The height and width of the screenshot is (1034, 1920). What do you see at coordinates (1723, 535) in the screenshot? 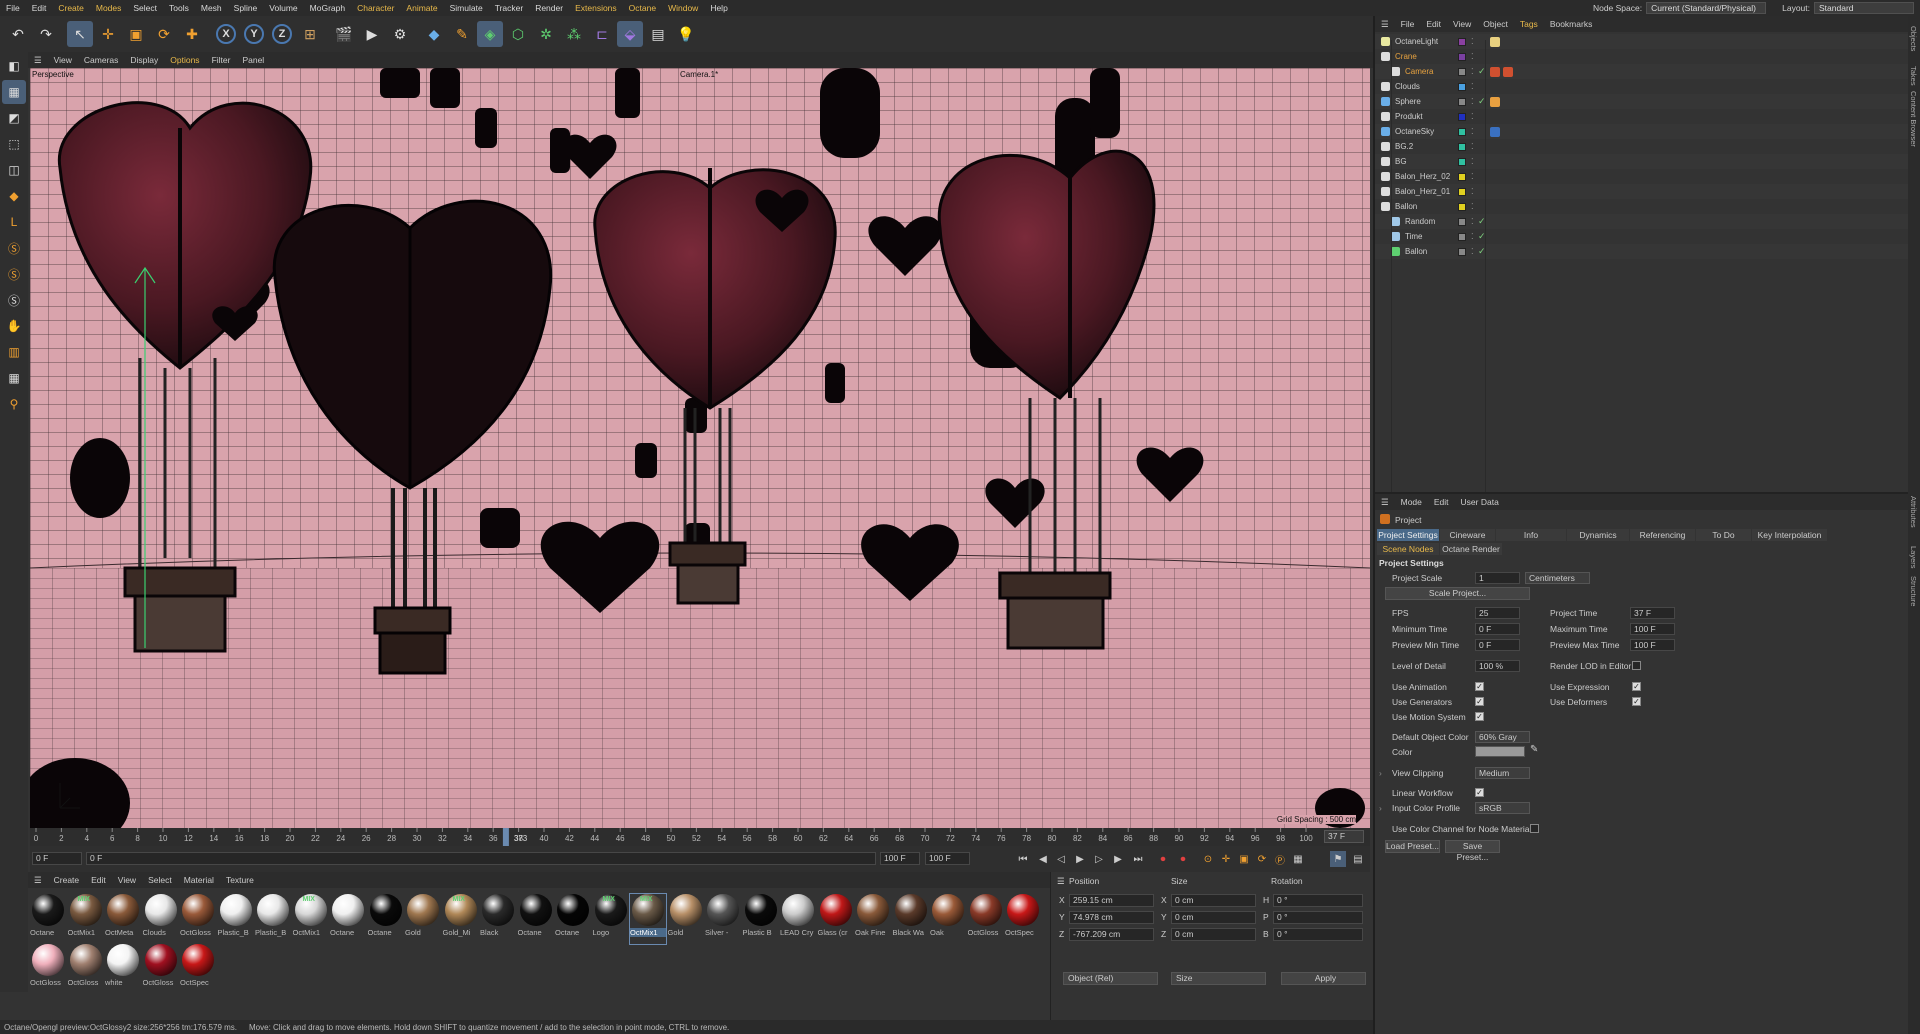
I see `tab-to-do: To Do` at bounding box center [1723, 535].